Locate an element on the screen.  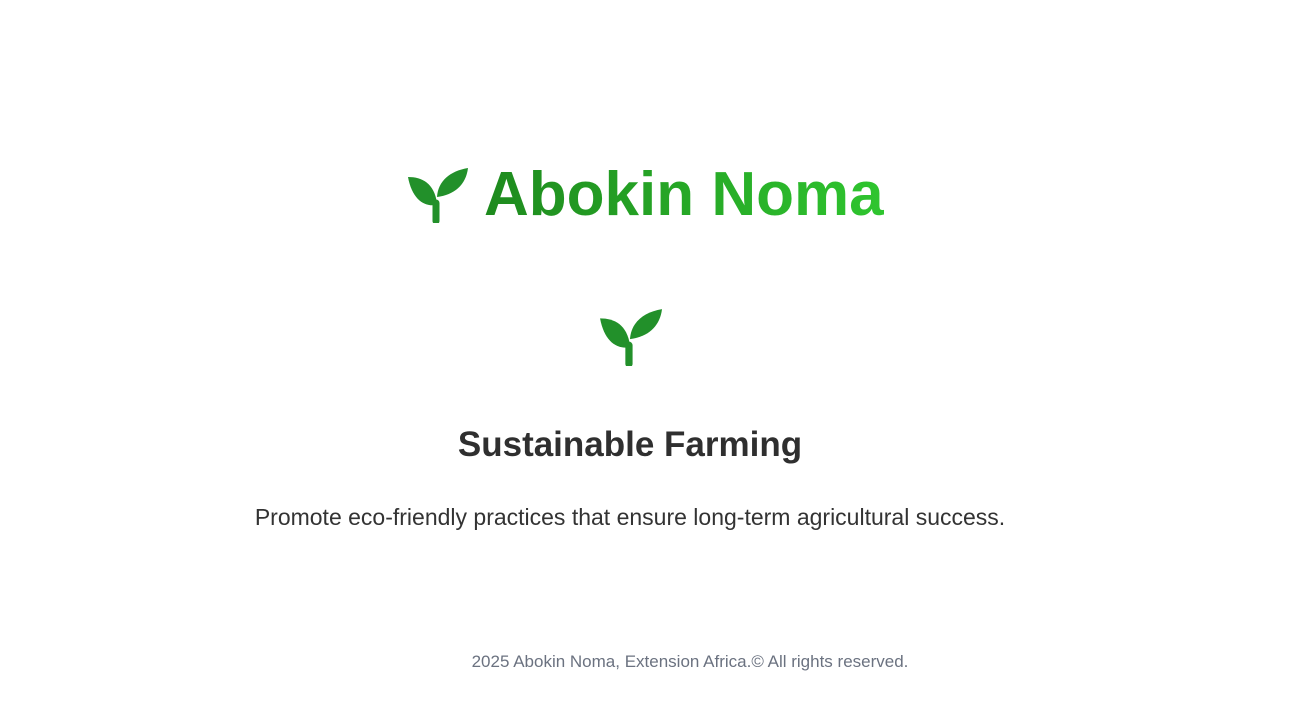
brand-logo: Abokin Noma is located at coordinates (645, 195).